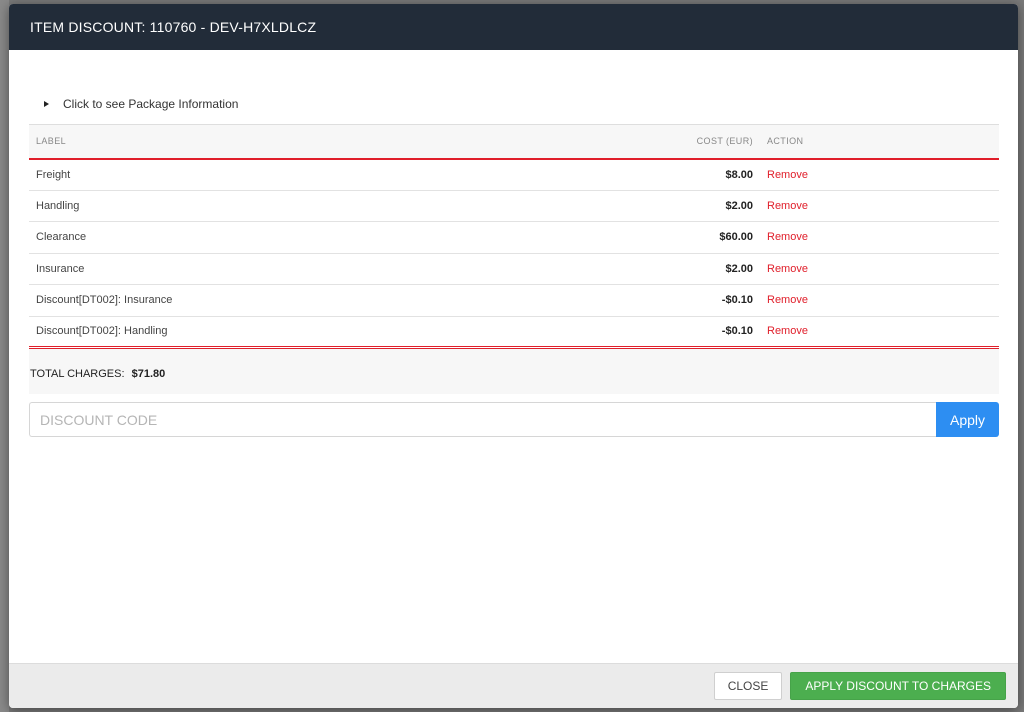 The image size is (1024, 712). I want to click on charges-table-header: LABEL COST (EUR) ACTION, so click(514, 142).